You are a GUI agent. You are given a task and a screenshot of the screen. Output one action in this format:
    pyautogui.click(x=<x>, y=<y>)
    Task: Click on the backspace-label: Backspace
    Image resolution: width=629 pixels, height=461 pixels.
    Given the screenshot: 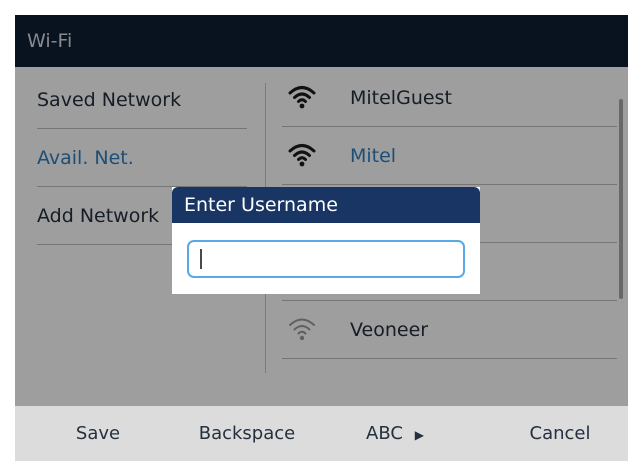 What is the action you would take?
    pyautogui.click(x=247, y=433)
    